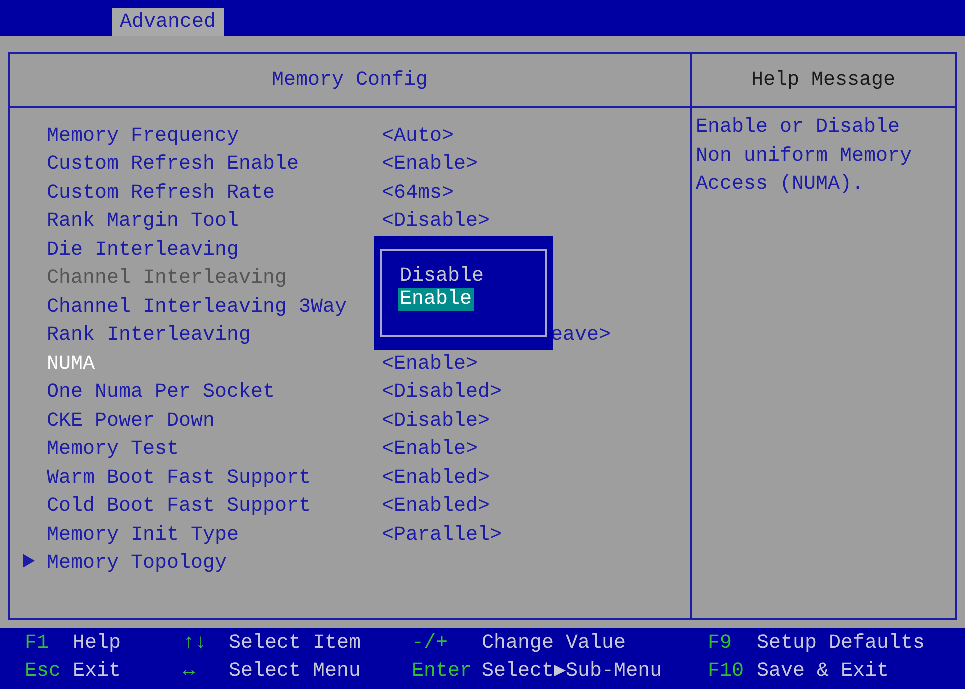  I want to click on key-hint: Esc, so click(43, 672).